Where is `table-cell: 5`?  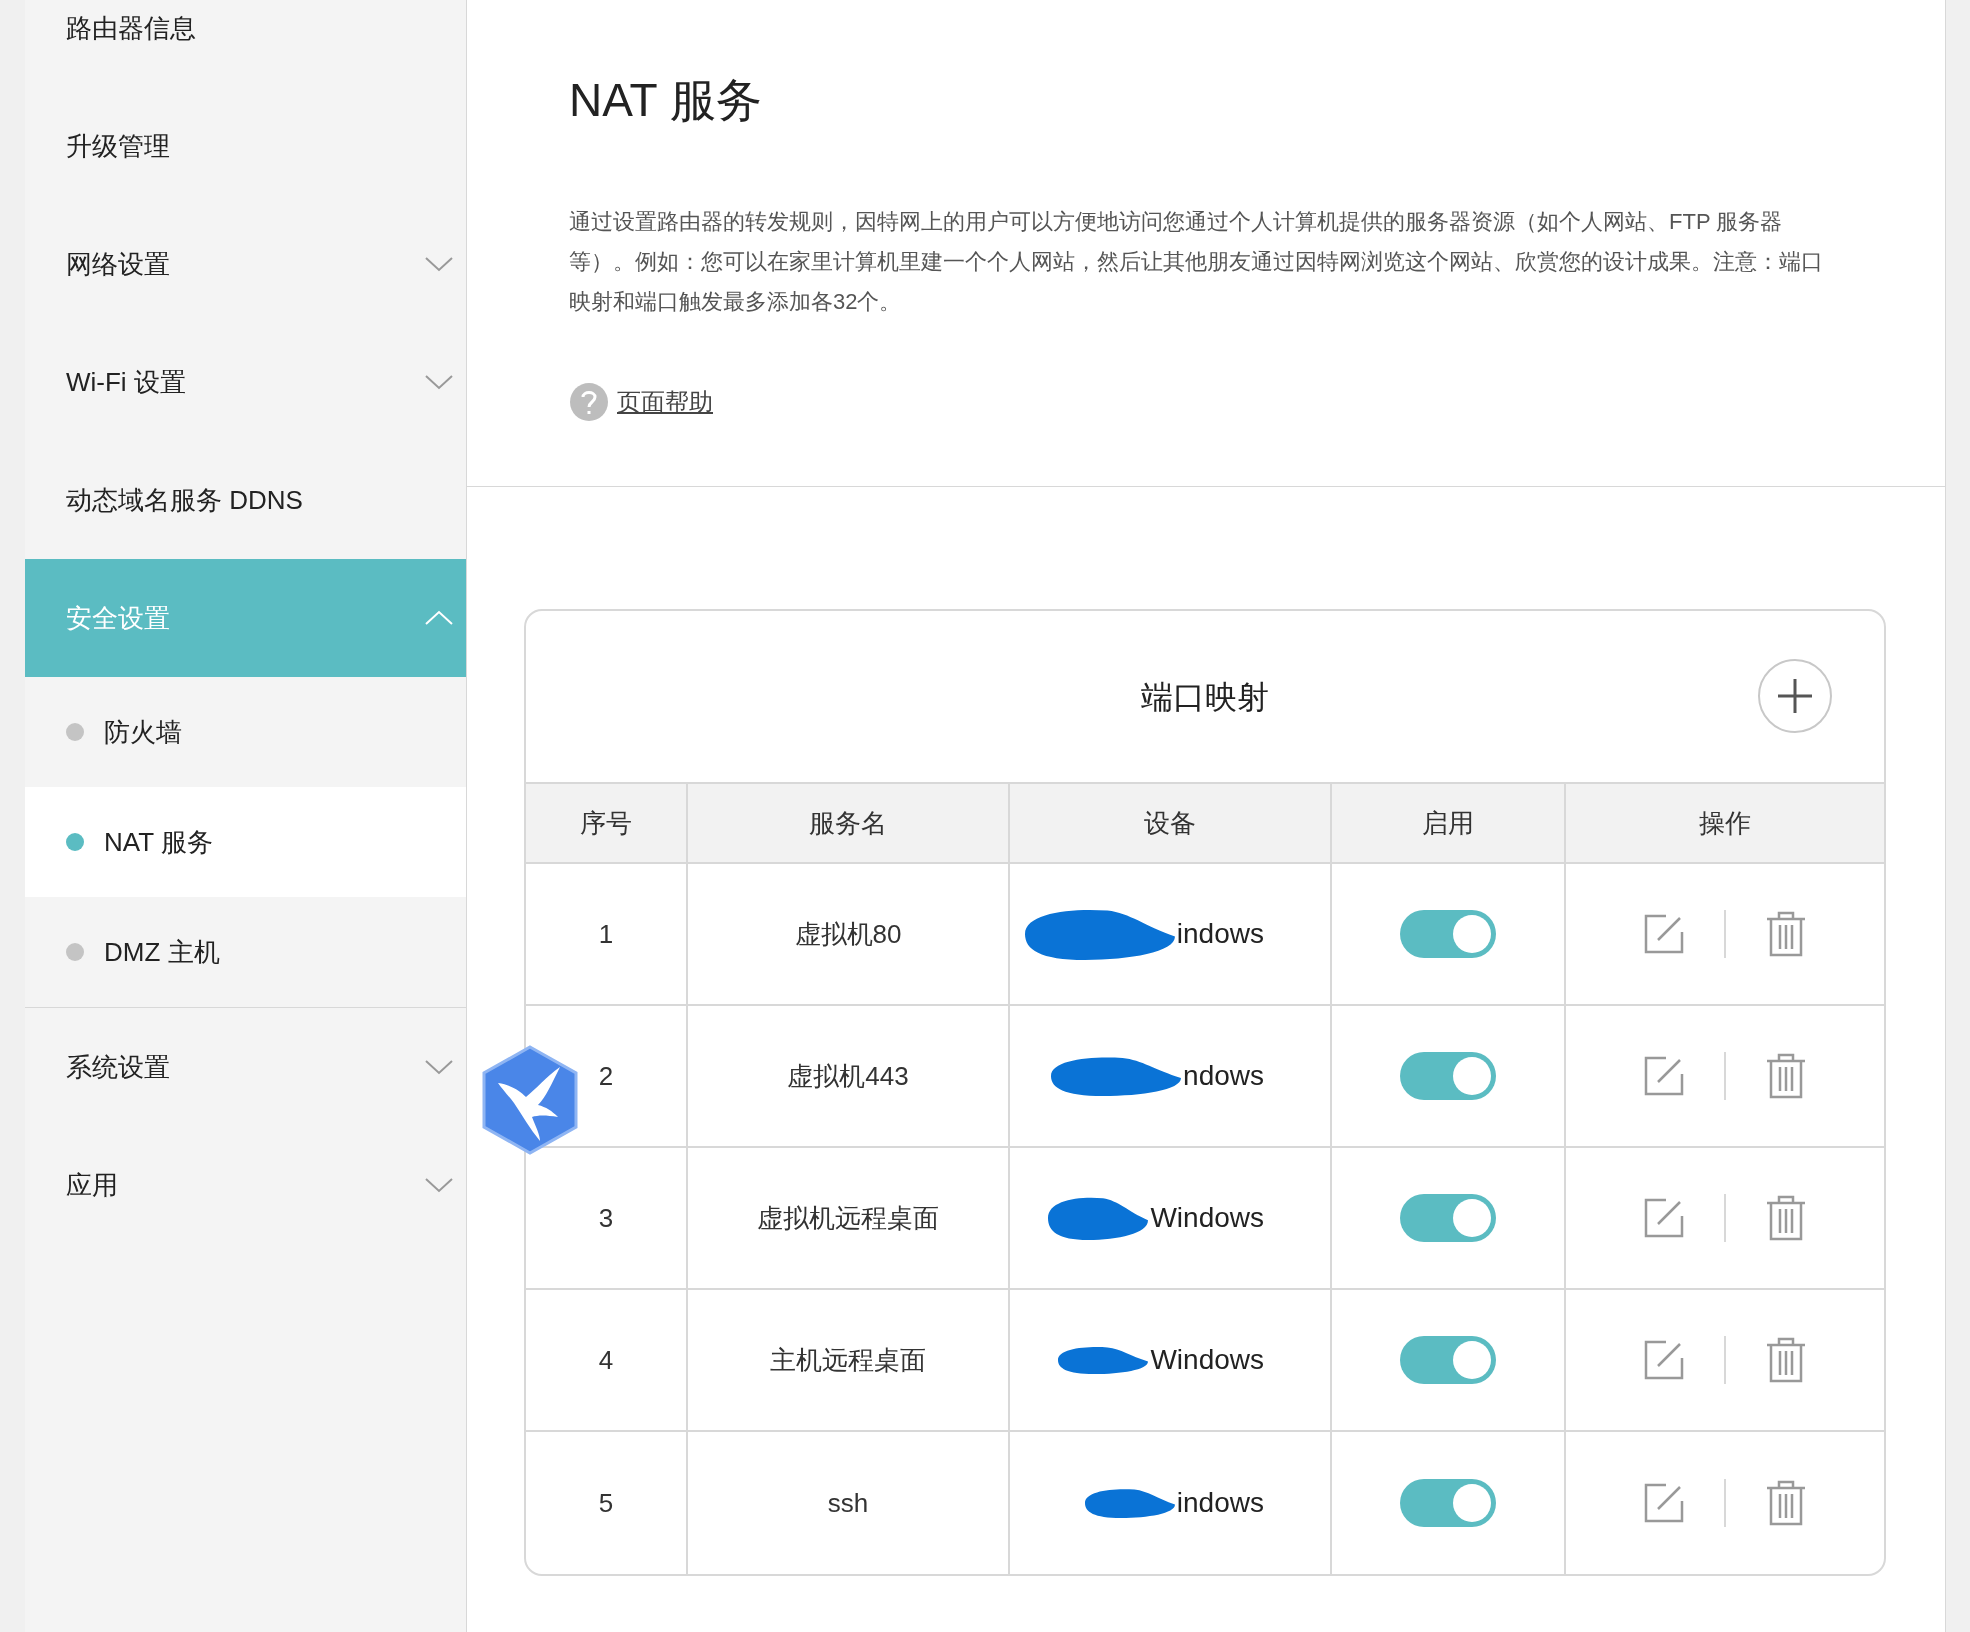 table-cell: 5 is located at coordinates (607, 1503).